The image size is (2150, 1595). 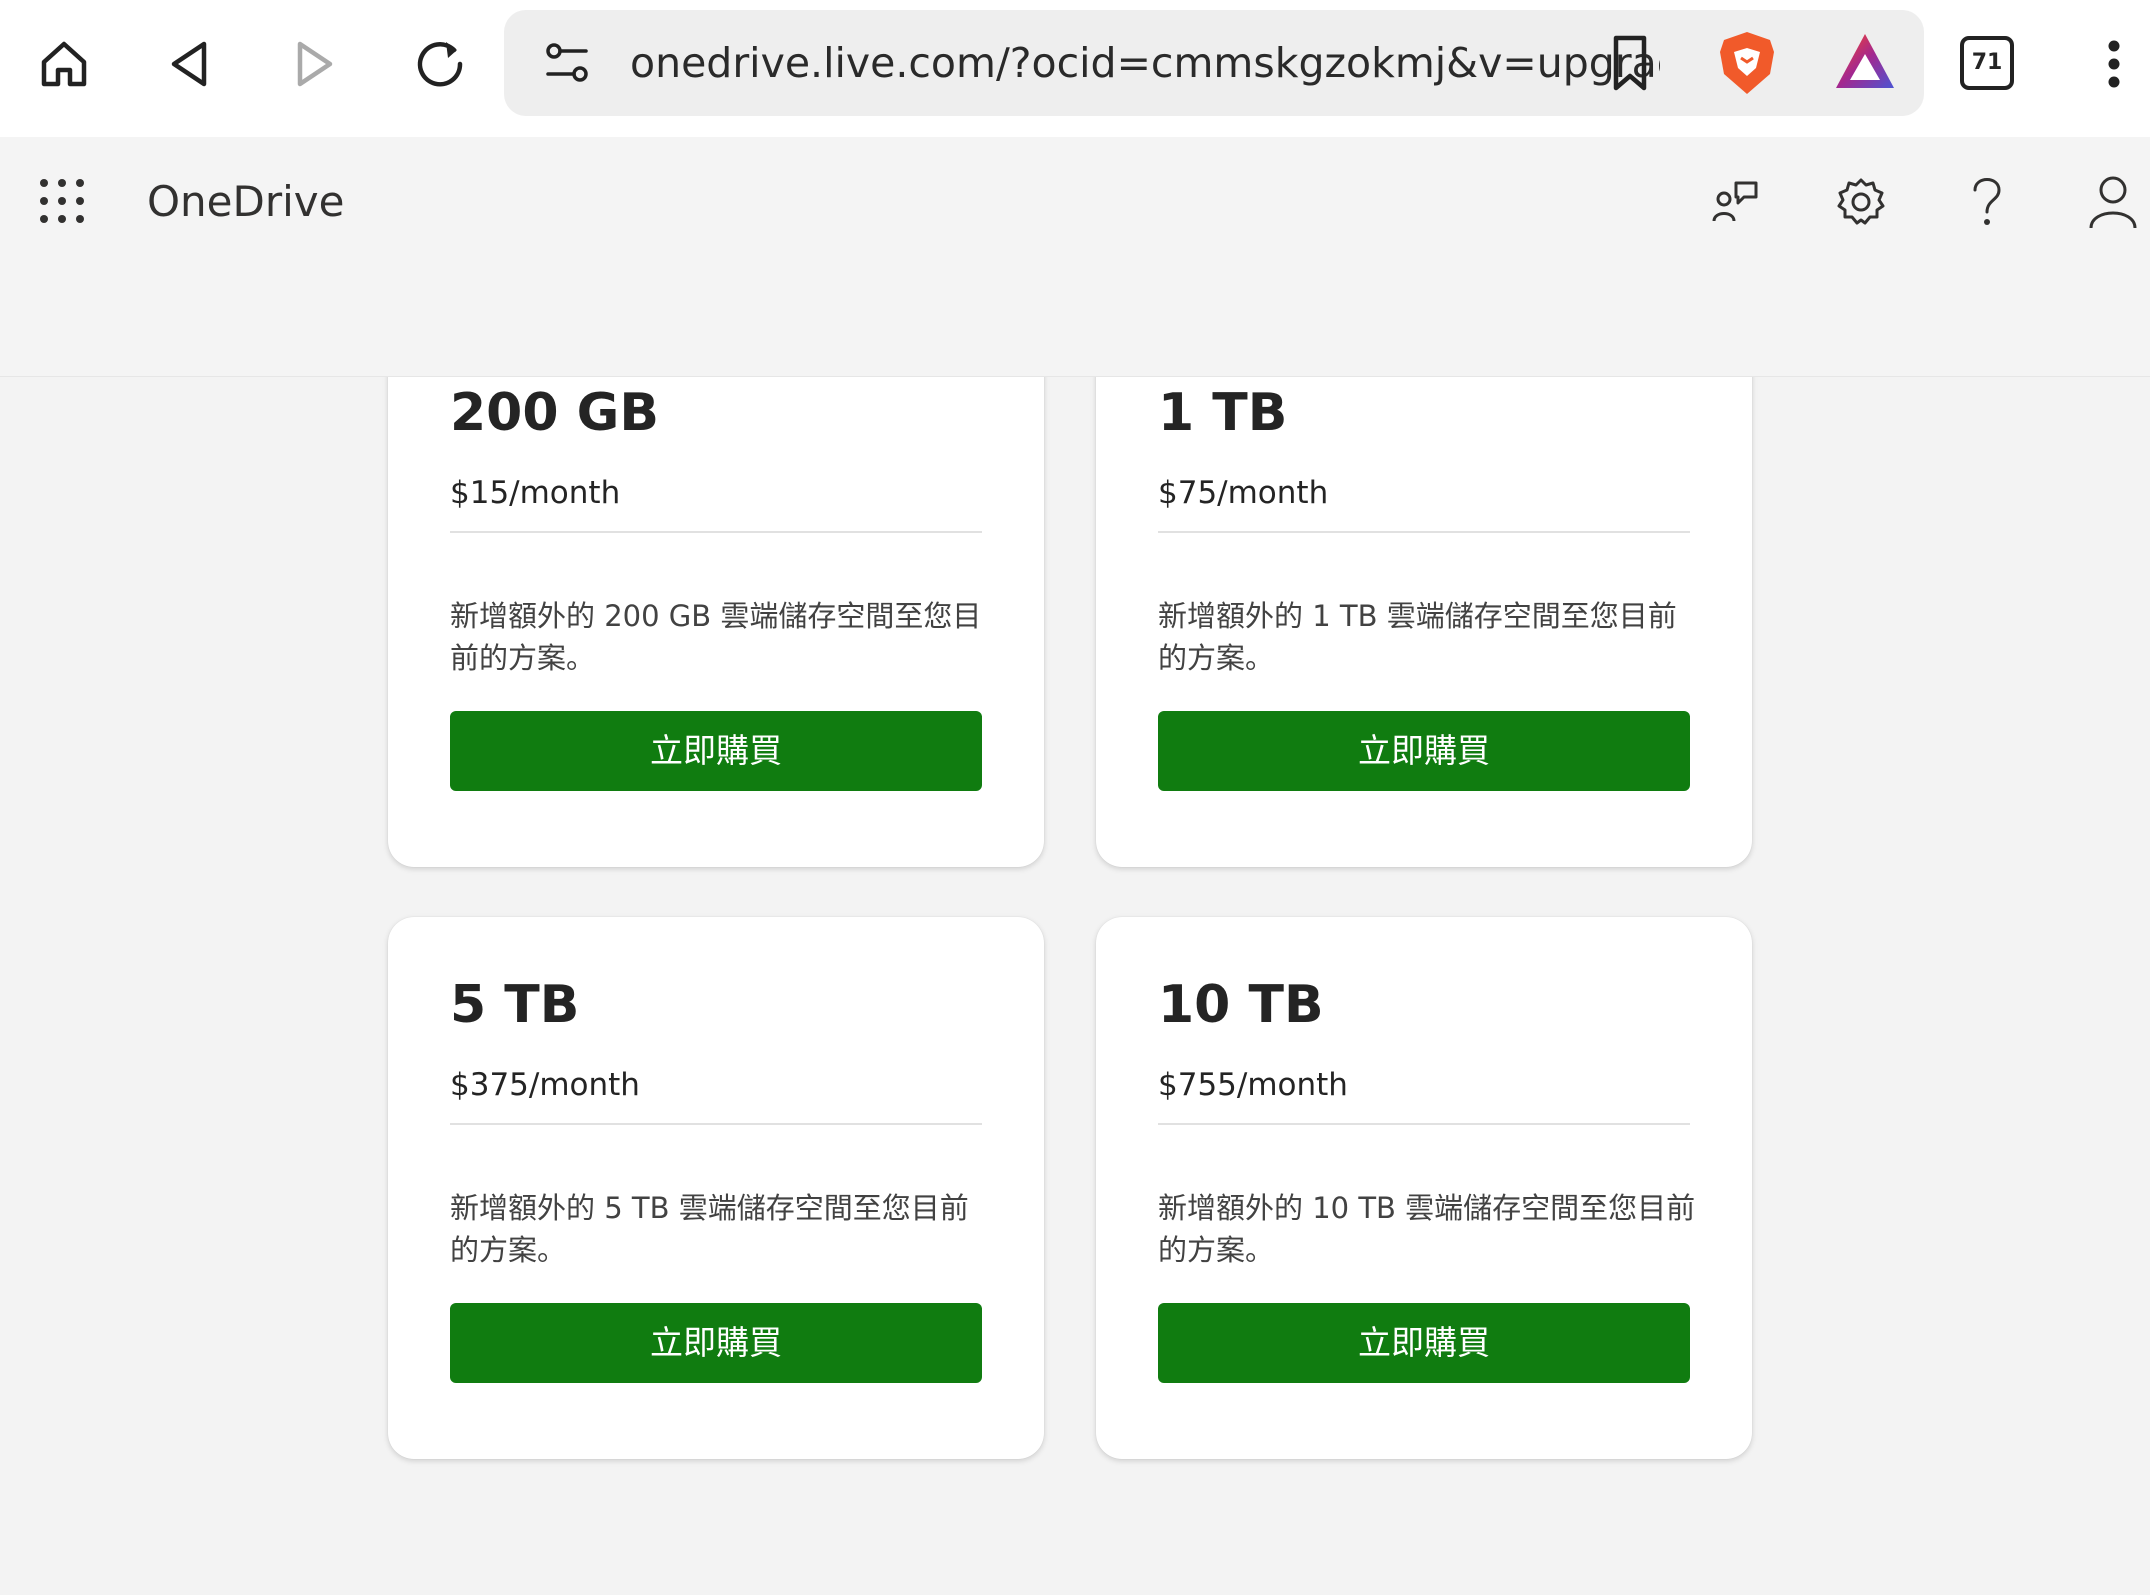 I want to click on settings-icon, so click(x=1861, y=202).